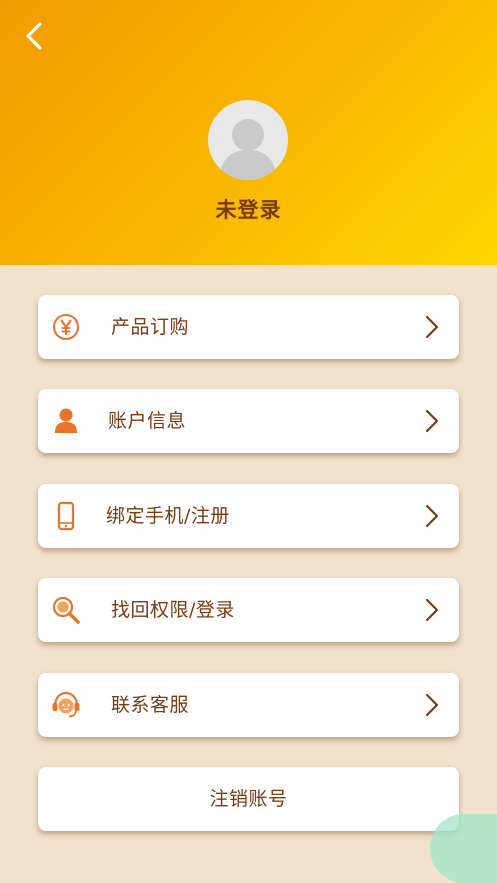 The width and height of the screenshot is (497, 883). I want to click on floating-assist-button, so click(463, 848).